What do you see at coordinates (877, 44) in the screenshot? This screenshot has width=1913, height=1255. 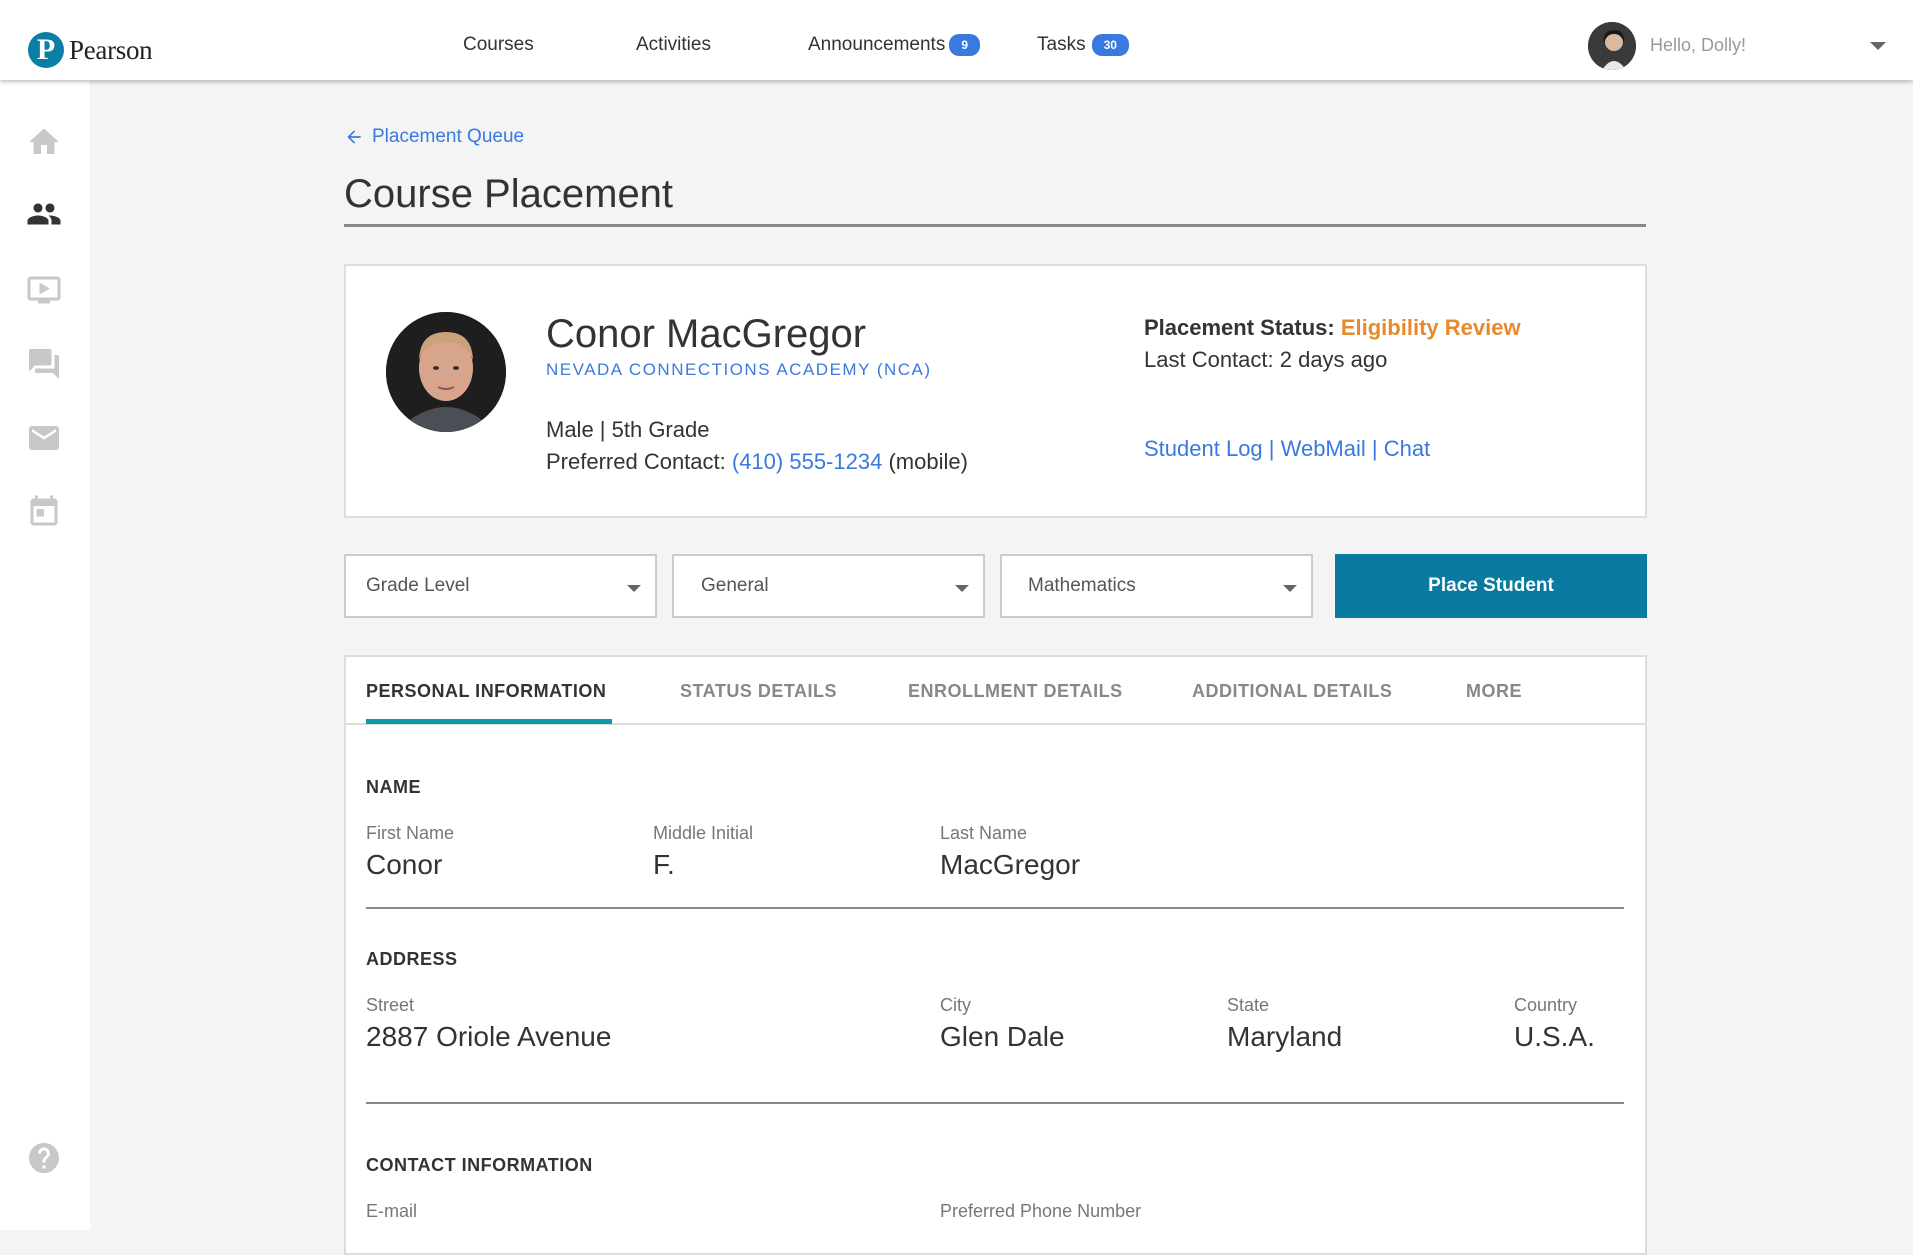 I see `nav-announcements-label: Announcements` at bounding box center [877, 44].